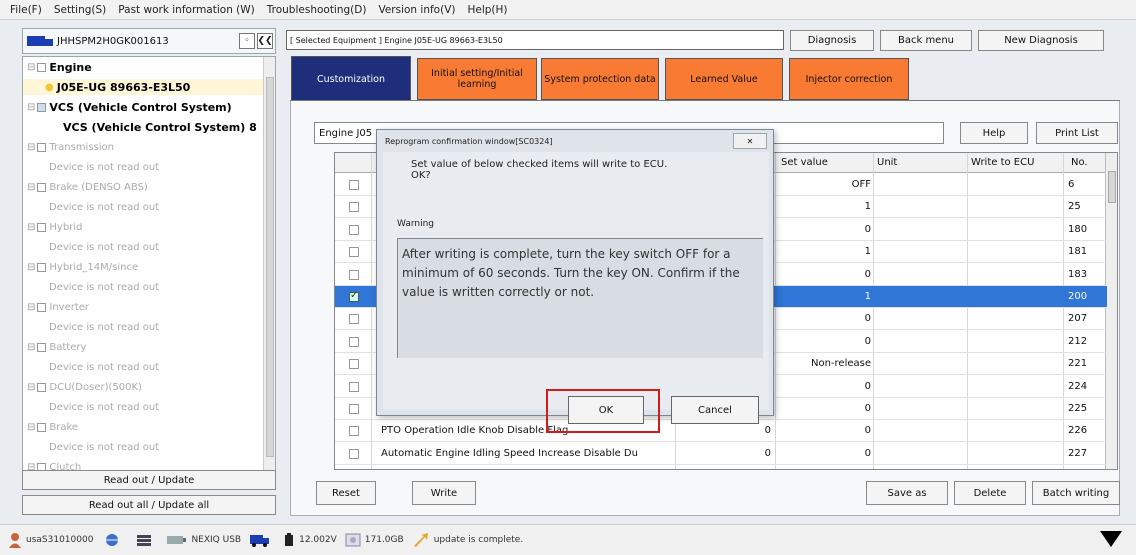  What do you see at coordinates (143, 387) in the screenshot?
I see `tree-item: ⊟ DCU(Doser)(500K)` at bounding box center [143, 387].